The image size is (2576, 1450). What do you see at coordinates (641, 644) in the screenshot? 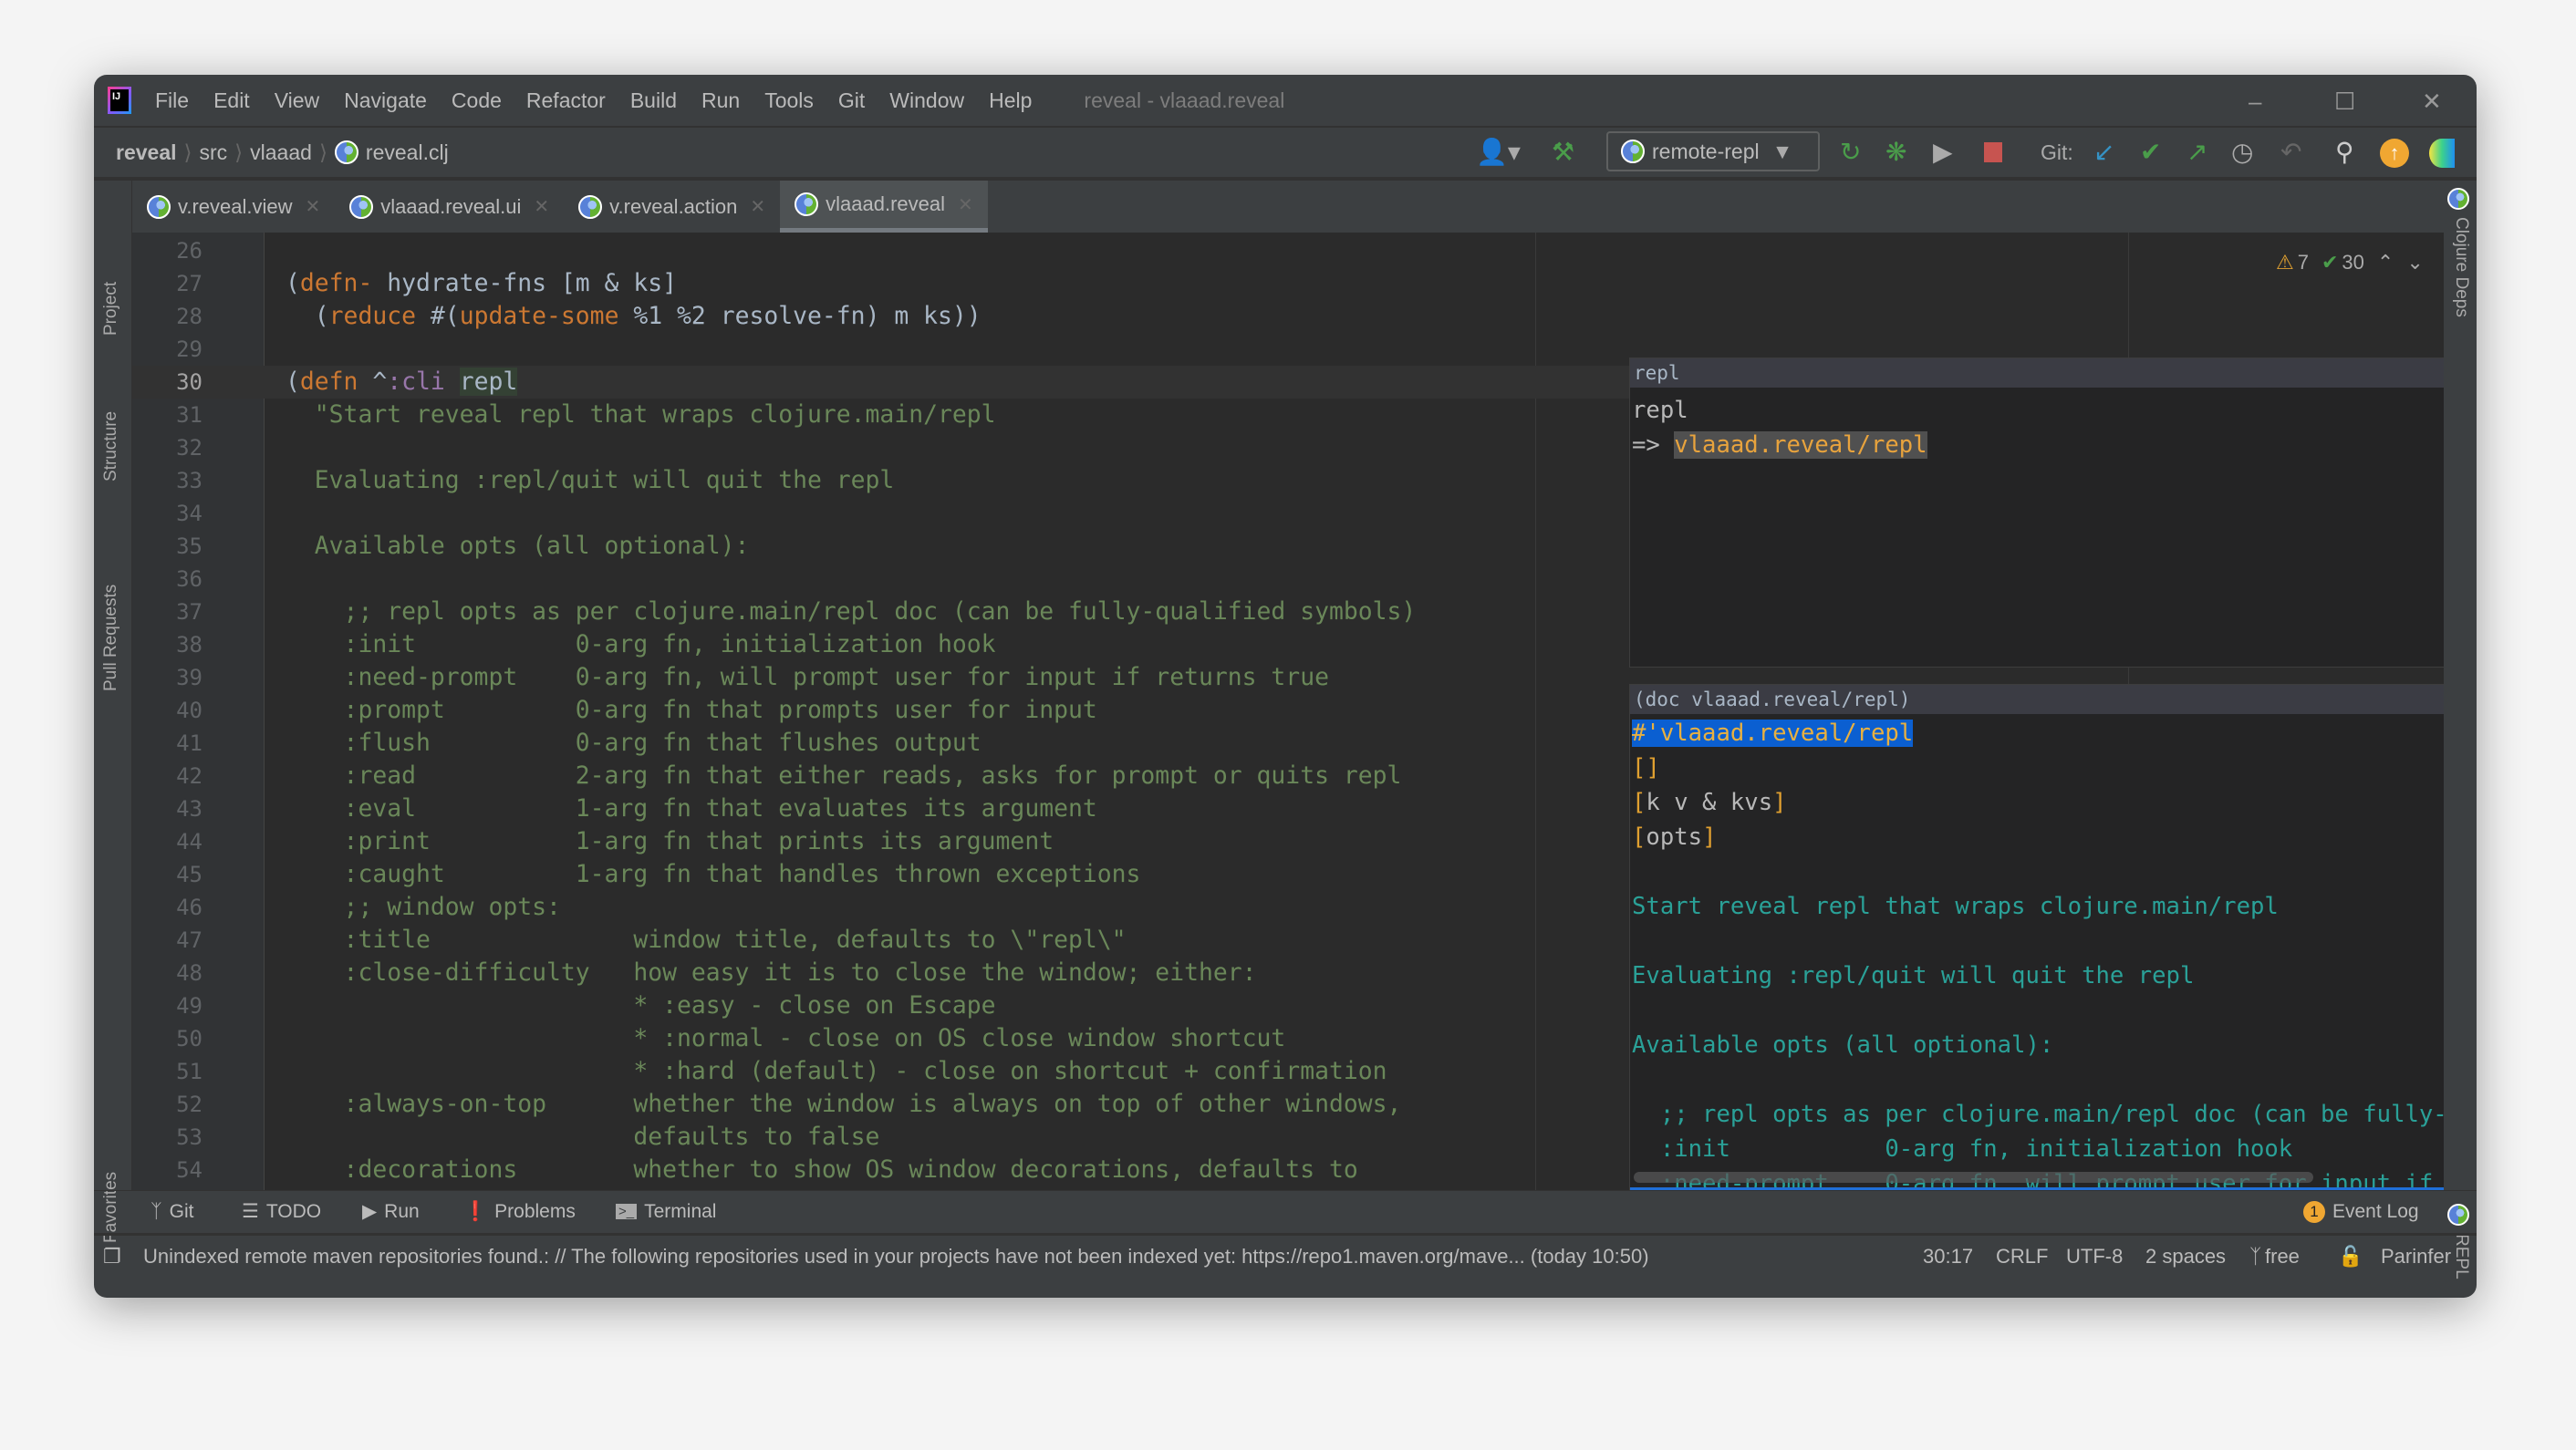
I see `code-text: :init 0-arg fn, initialization hook` at bounding box center [641, 644].